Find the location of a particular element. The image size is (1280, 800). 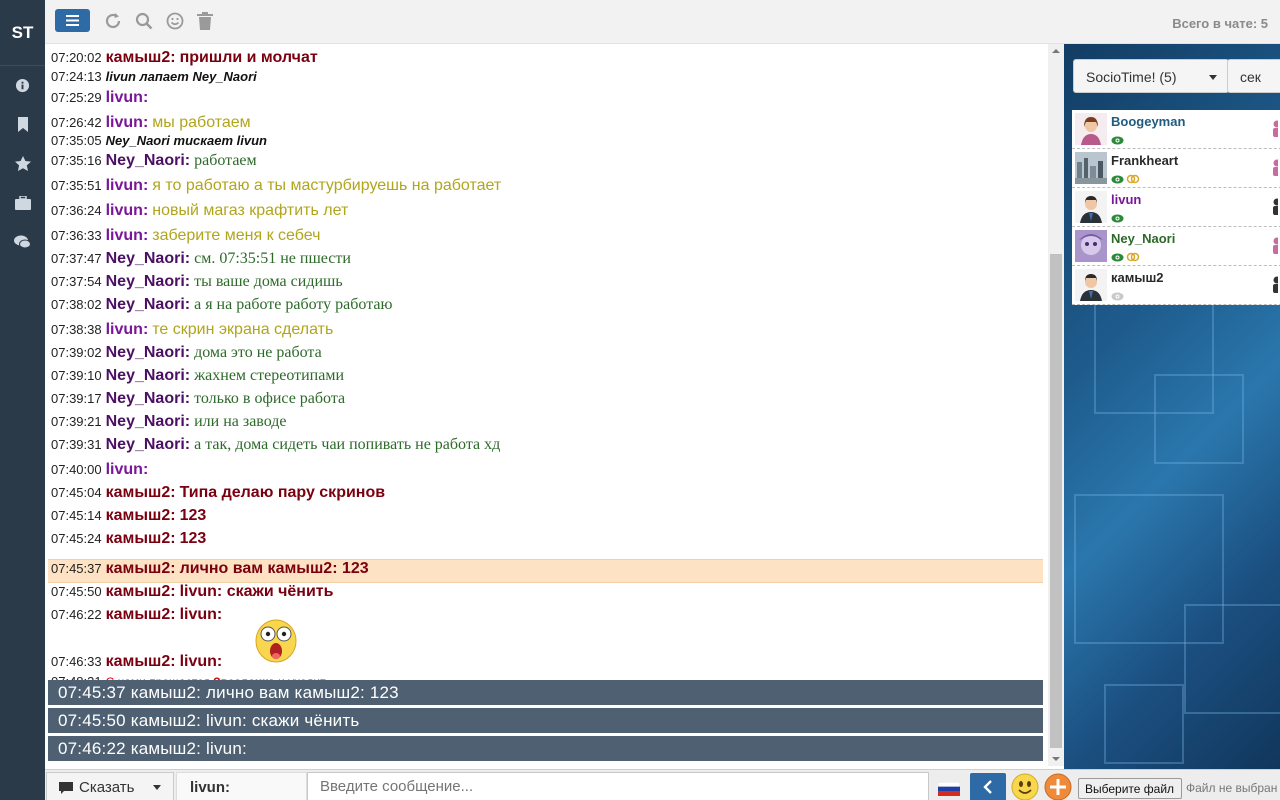

user-name: камыш2 is located at coordinates (1137, 277).